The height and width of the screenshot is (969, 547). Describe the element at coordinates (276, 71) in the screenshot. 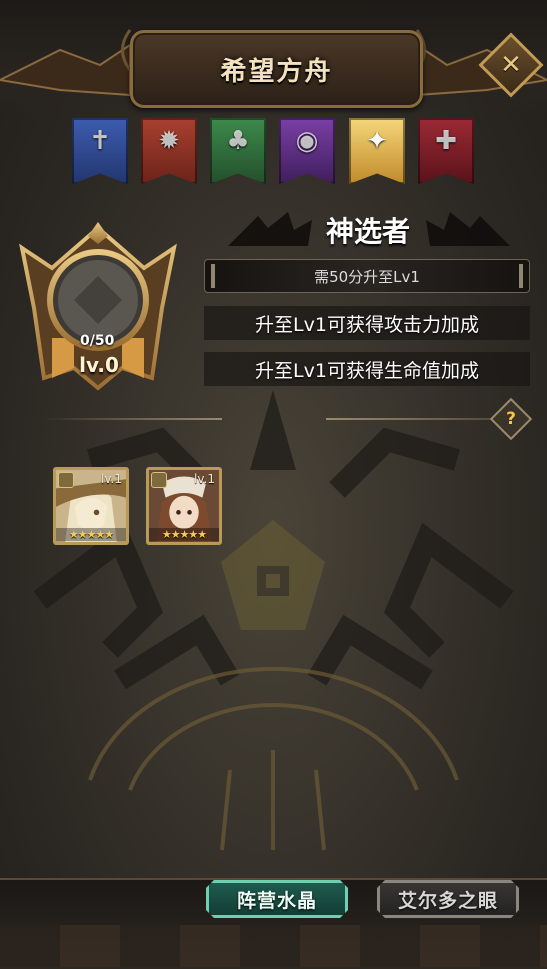

I see `page-title: 希望方舟` at that location.